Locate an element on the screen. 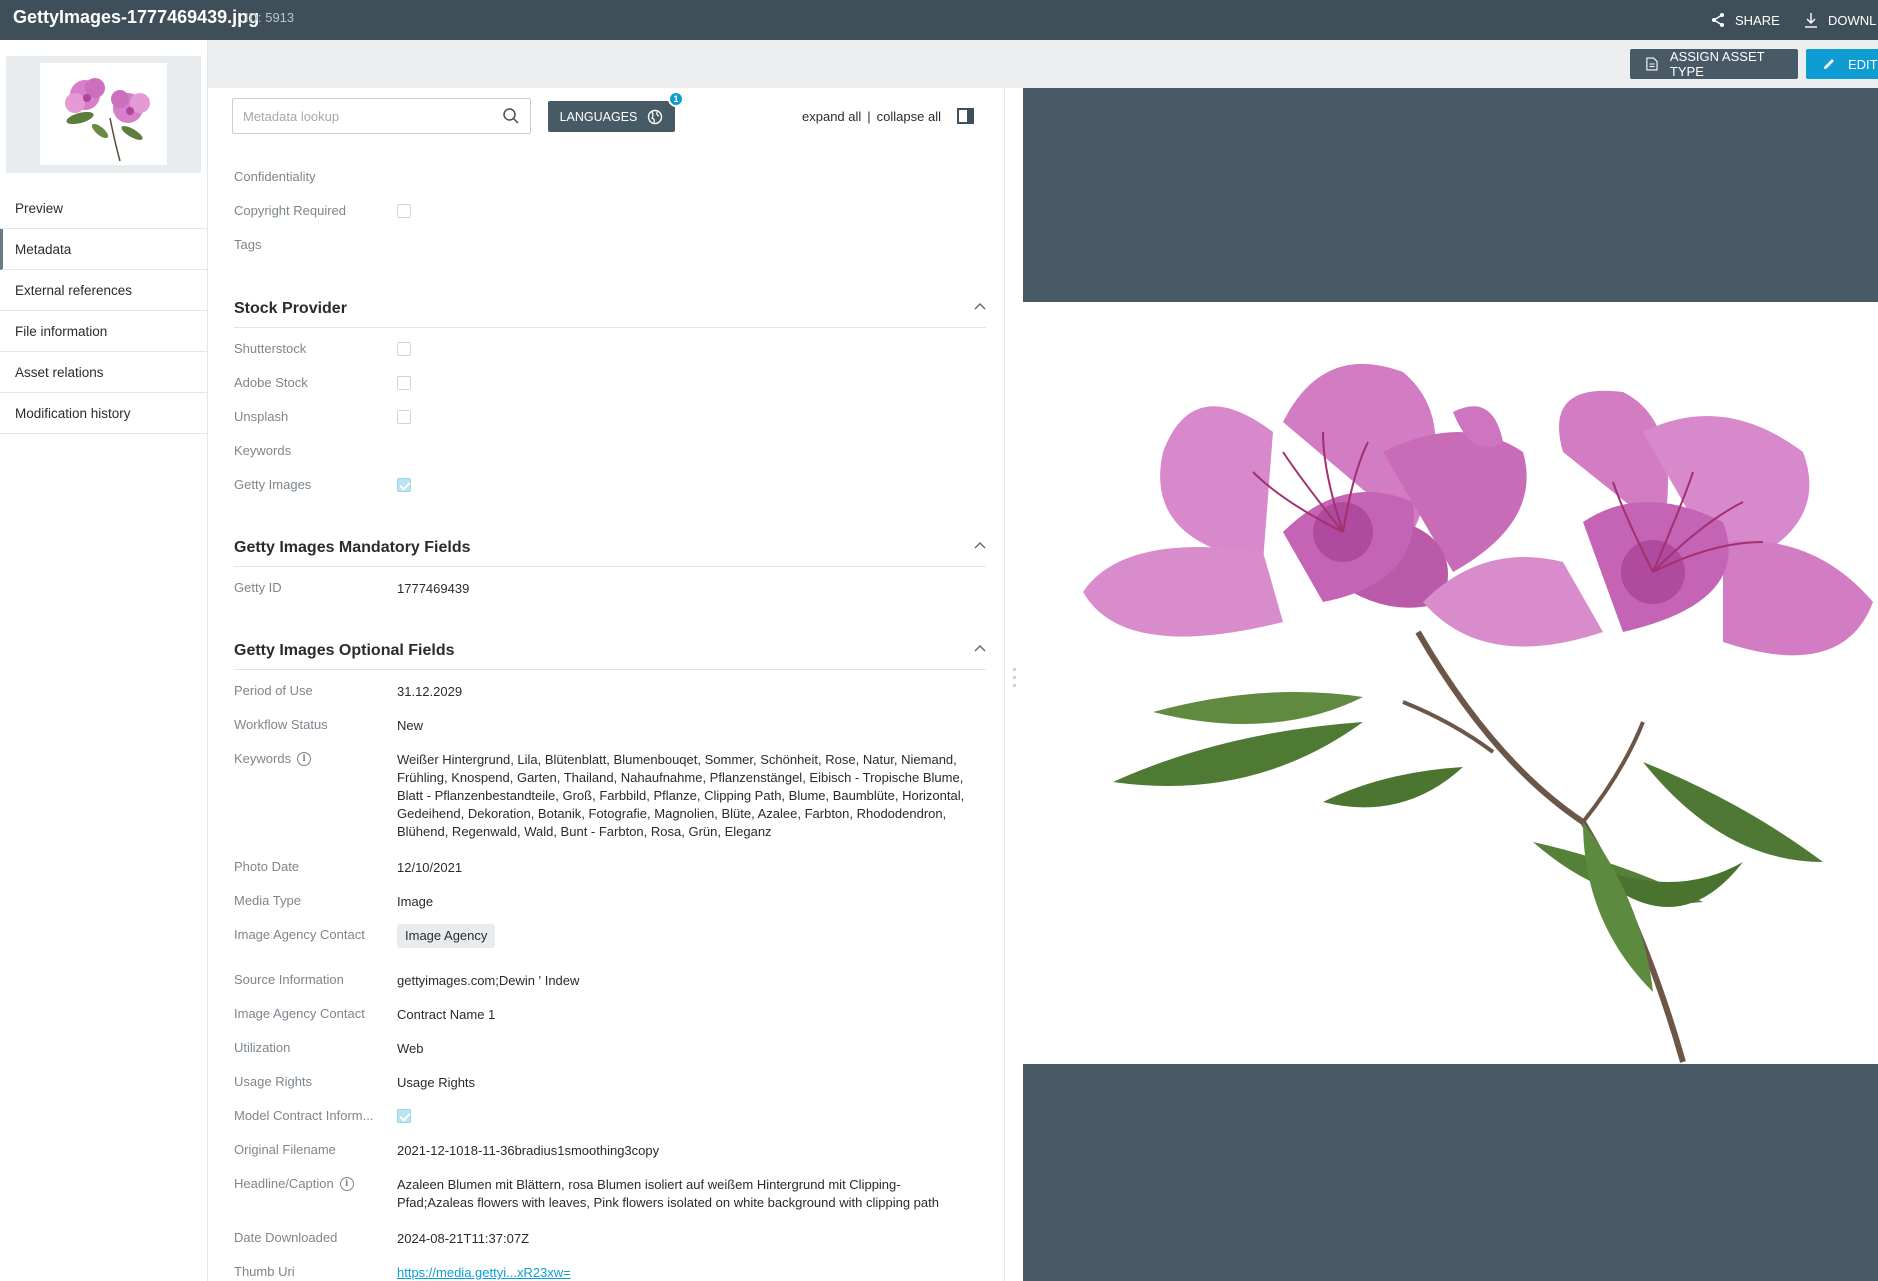  unsplash-checkbox is located at coordinates (404, 417).